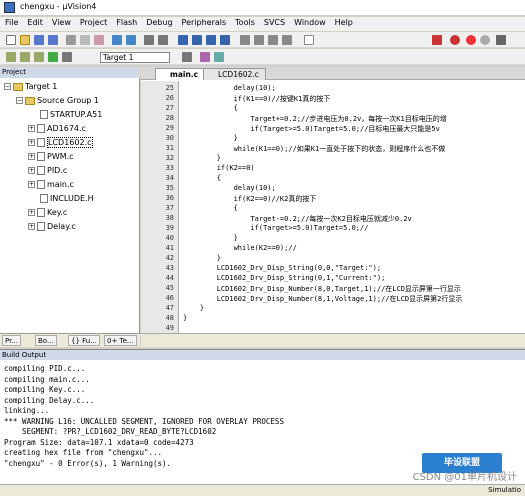 The image size is (525, 496). Describe the element at coordinates (11, 57) in the screenshot. I see `translate-icon` at that location.